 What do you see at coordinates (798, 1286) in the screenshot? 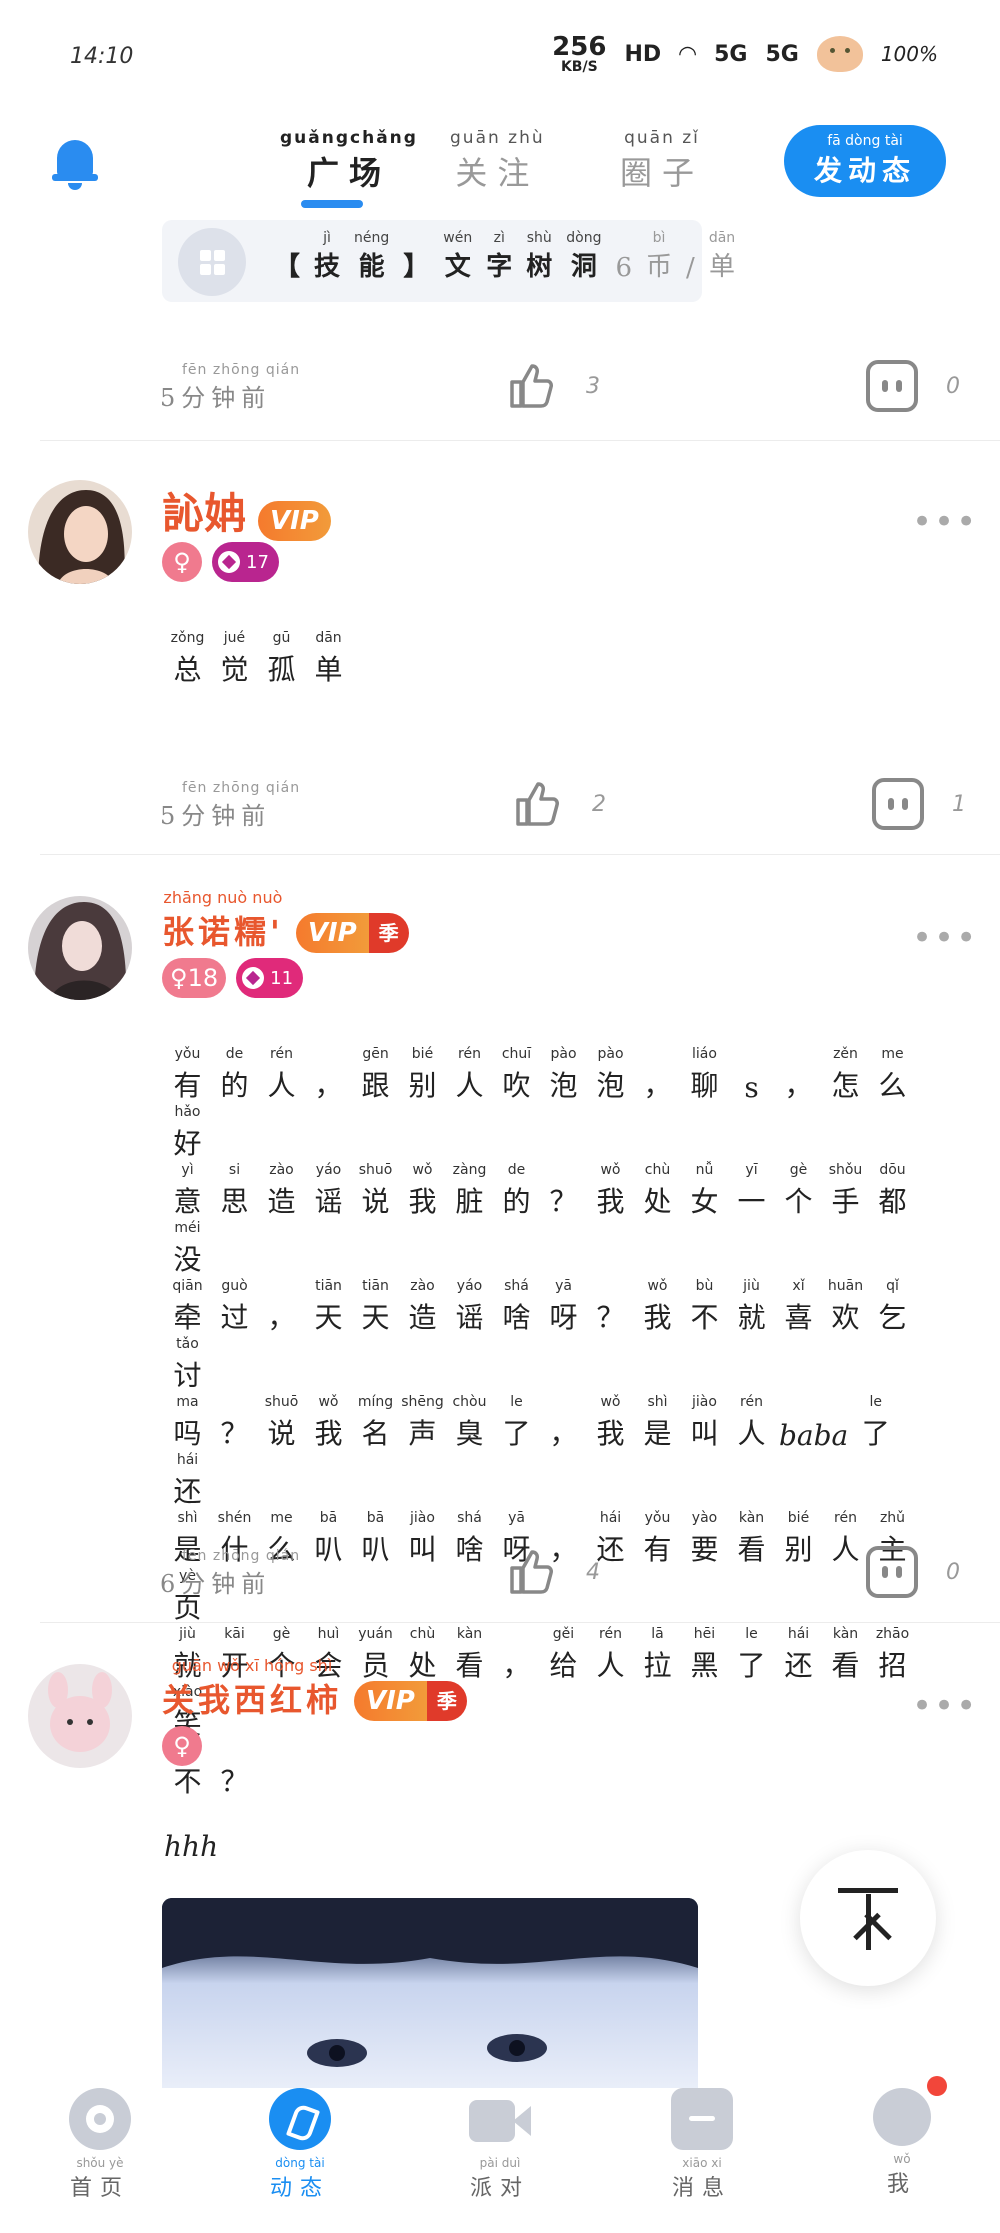
I see `ruby-py: xǐ` at bounding box center [798, 1286].